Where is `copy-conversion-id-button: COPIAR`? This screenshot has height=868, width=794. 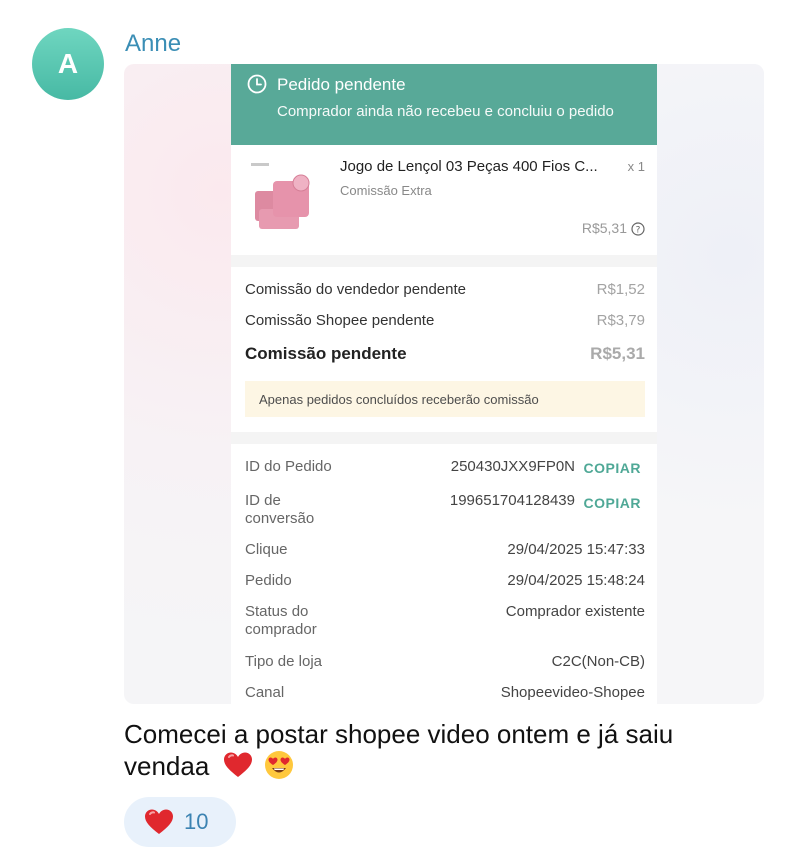
copy-conversion-id-button: COPIAR is located at coordinates (612, 503).